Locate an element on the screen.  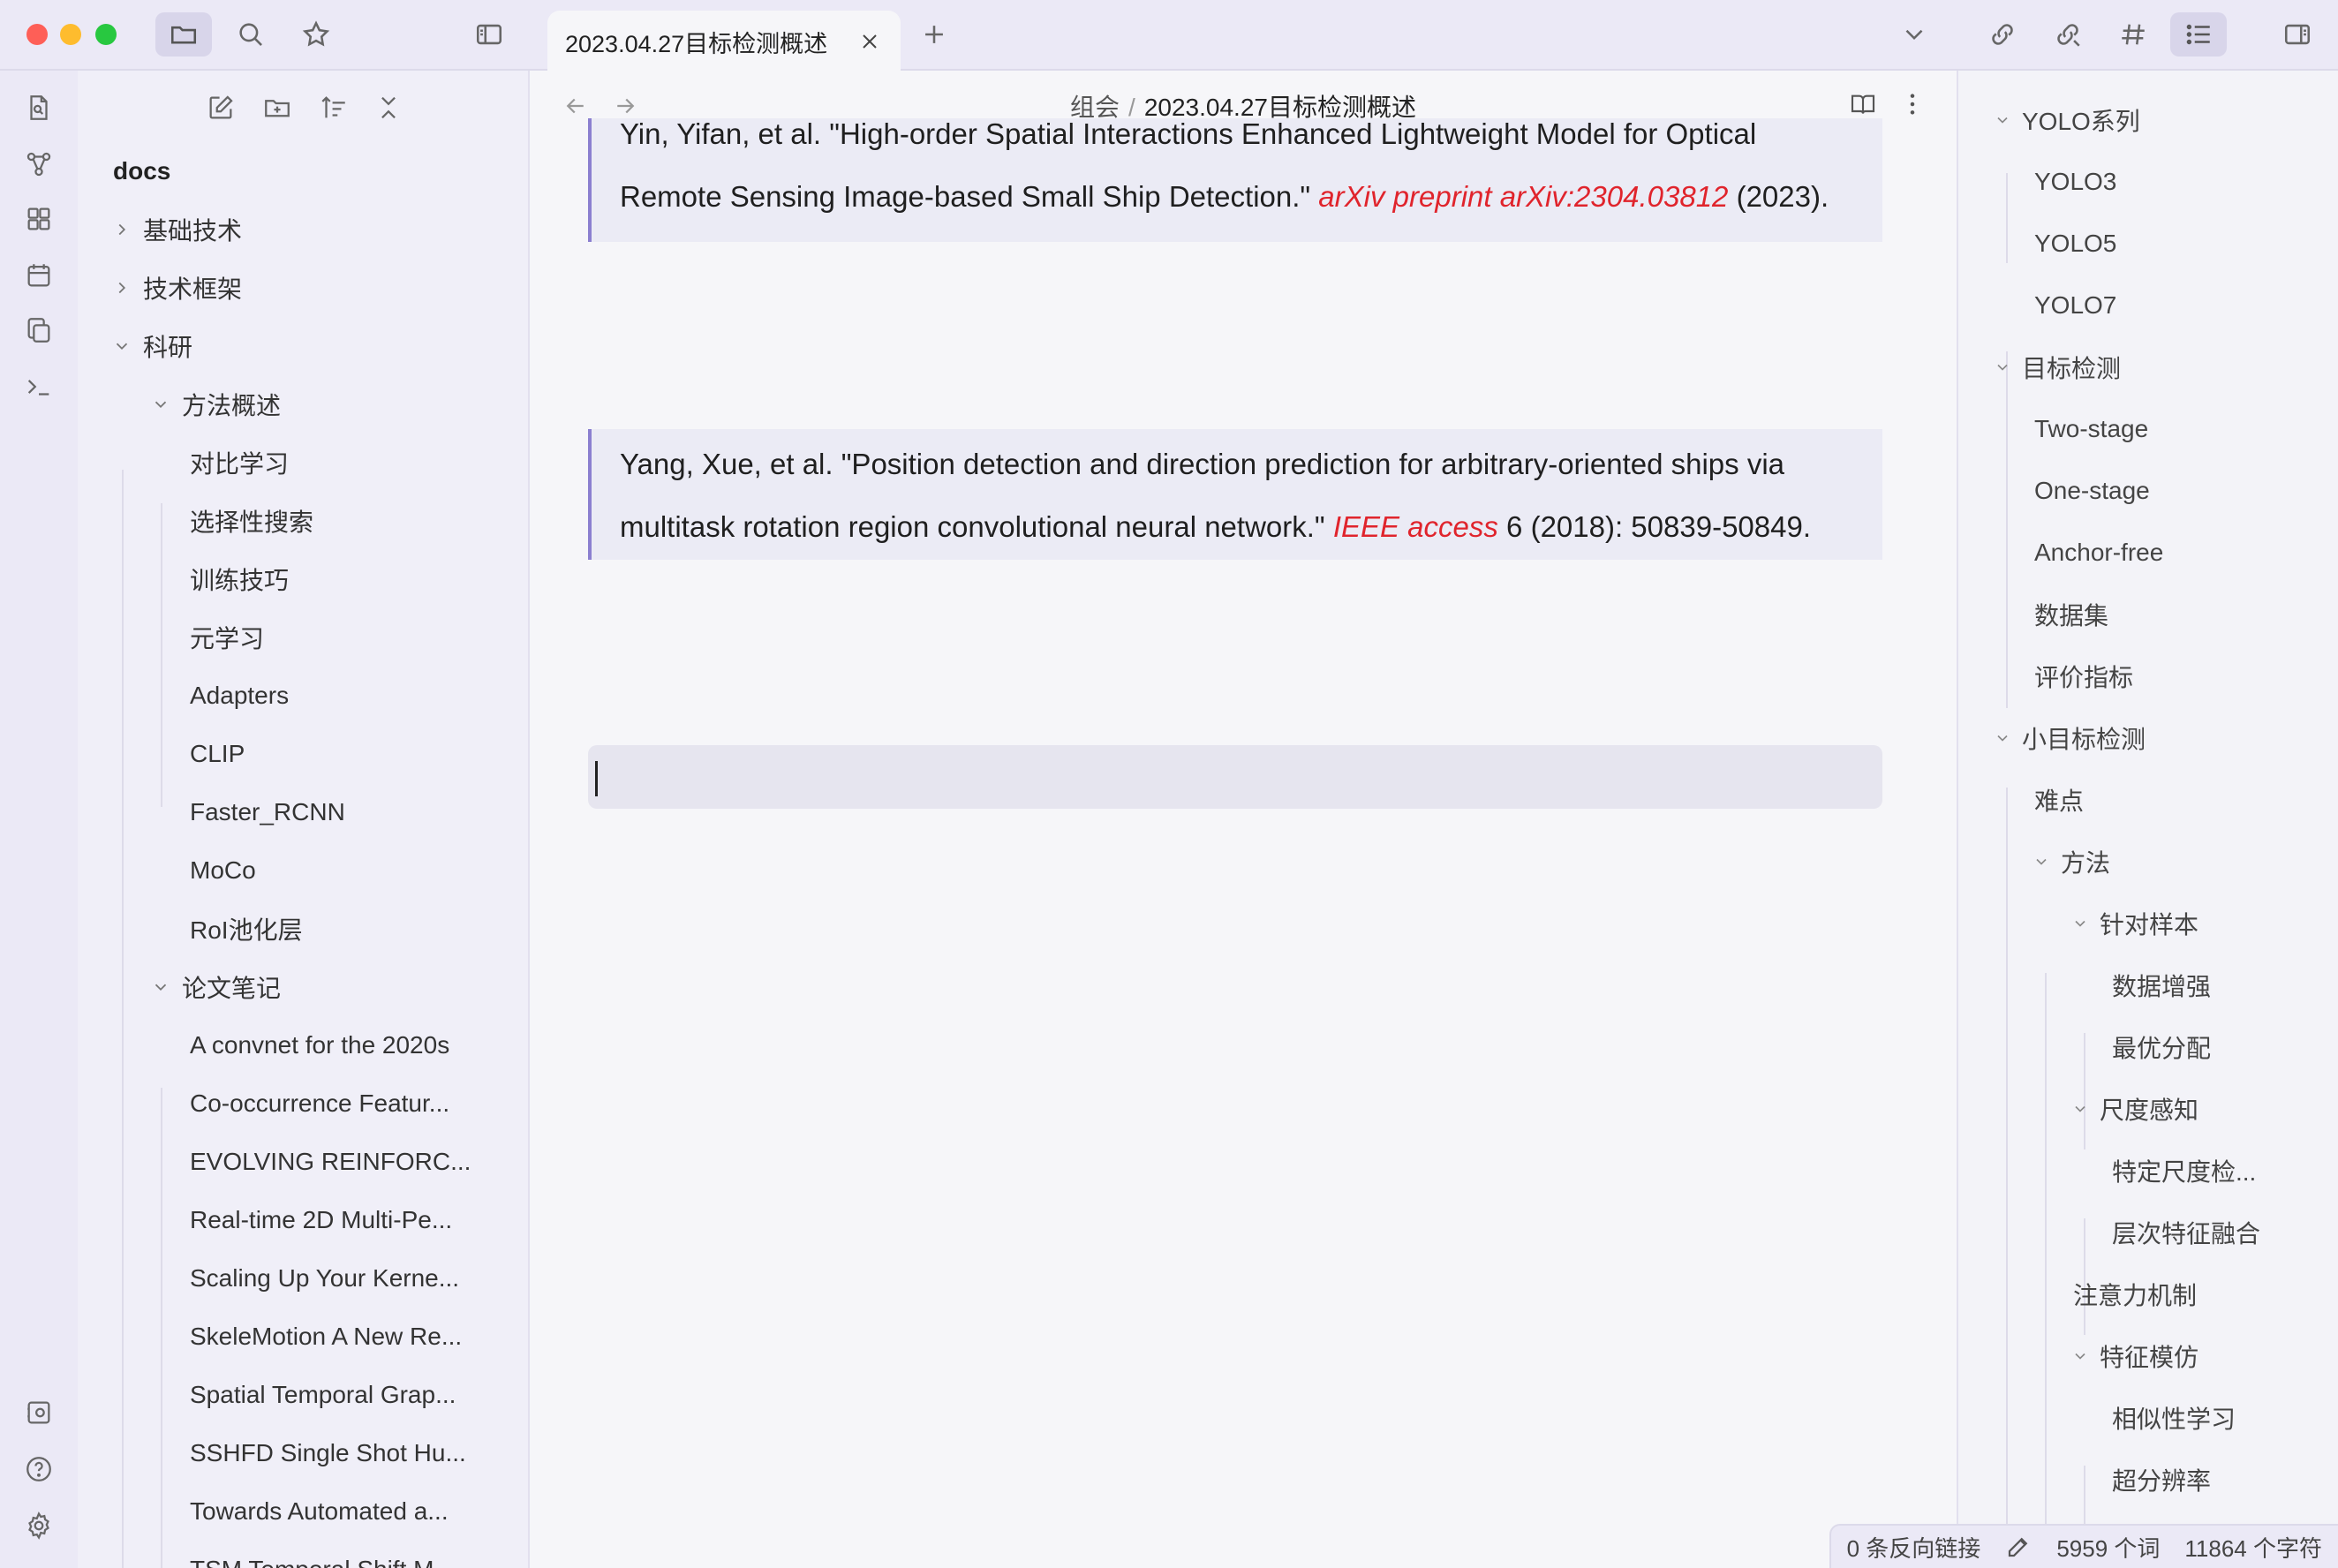
backlinks-button is located at coordinates (2002, 34).